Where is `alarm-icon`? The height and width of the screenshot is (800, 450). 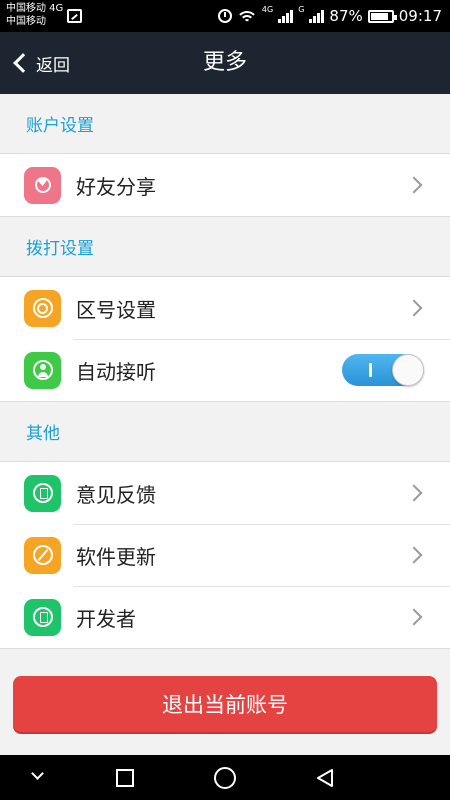
alarm-icon is located at coordinates (224, 16).